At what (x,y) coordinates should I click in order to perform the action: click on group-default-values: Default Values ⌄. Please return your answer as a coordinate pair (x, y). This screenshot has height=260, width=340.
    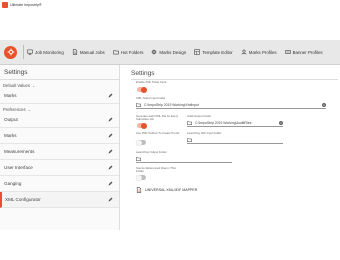
    Looking at the image, I should click on (59, 84).